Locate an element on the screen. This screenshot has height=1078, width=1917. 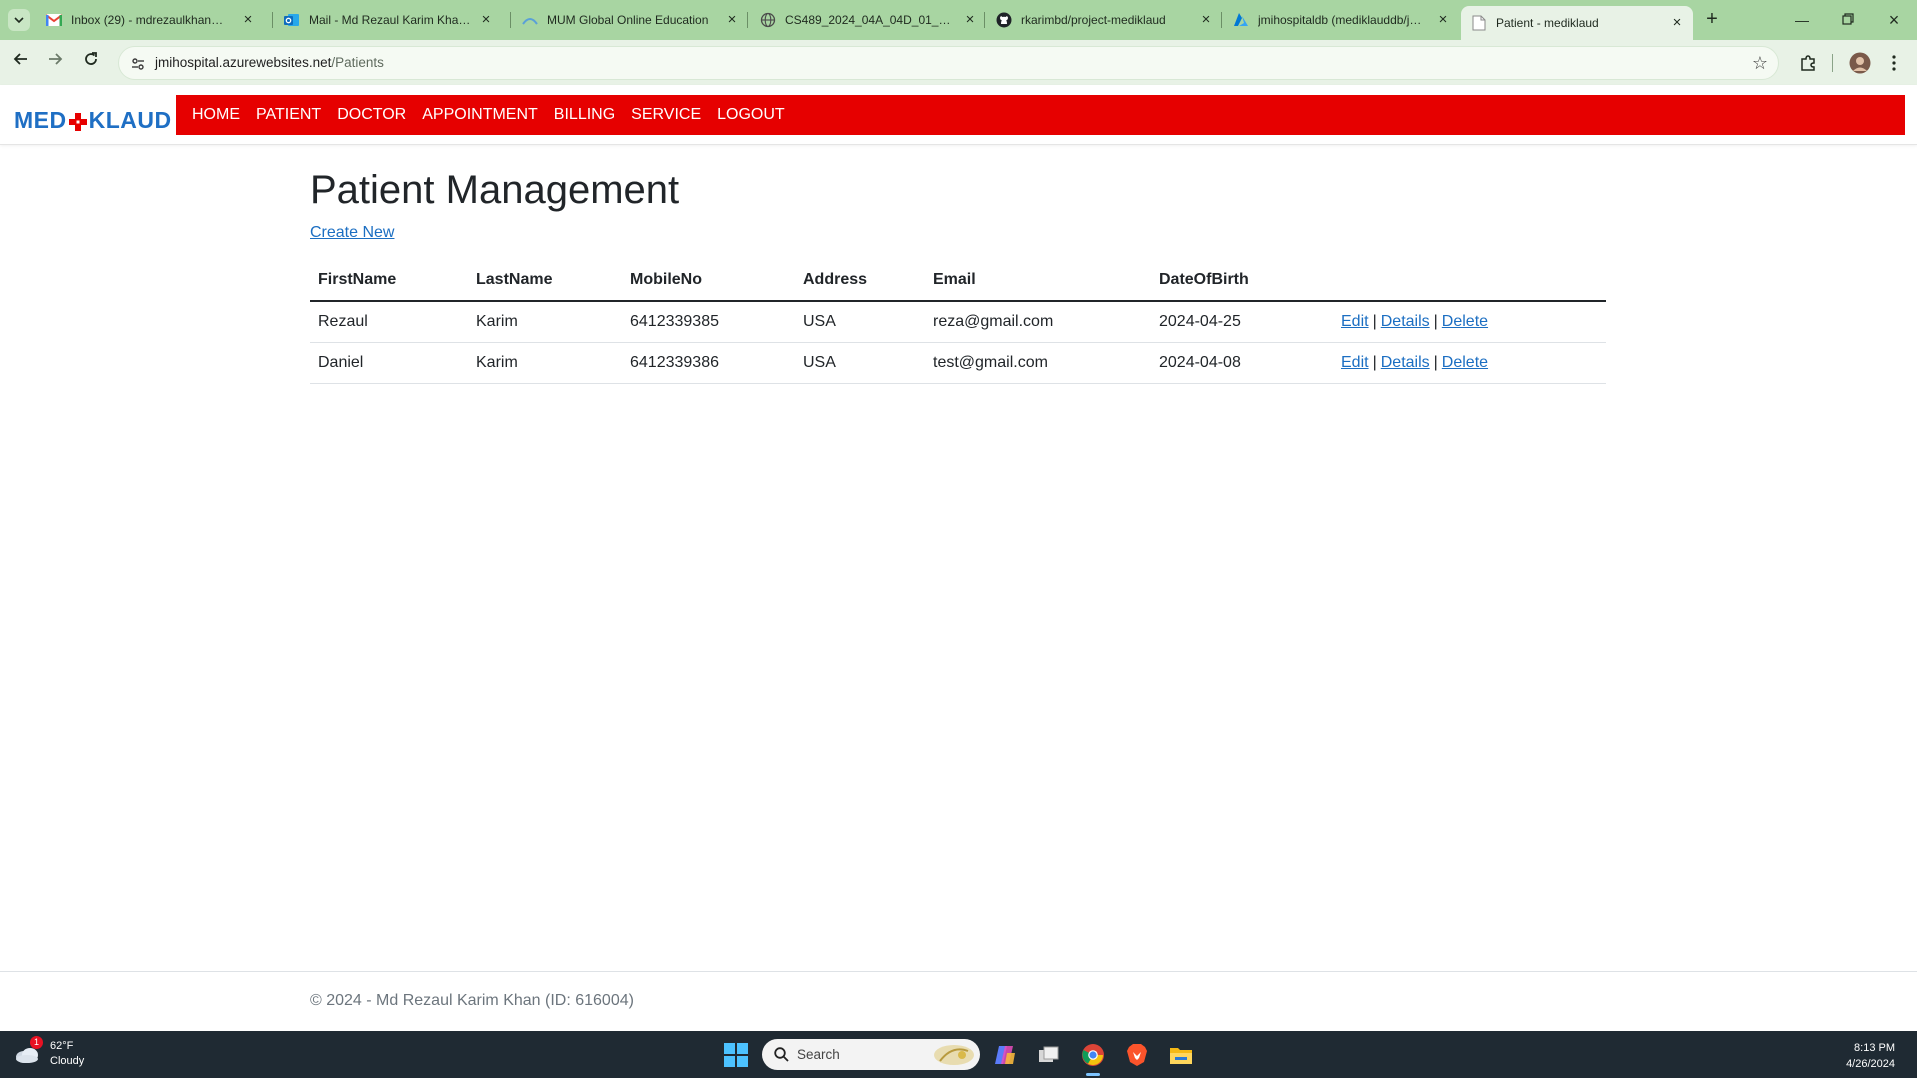
arrow-right-icon is located at coordinates (56, 59).